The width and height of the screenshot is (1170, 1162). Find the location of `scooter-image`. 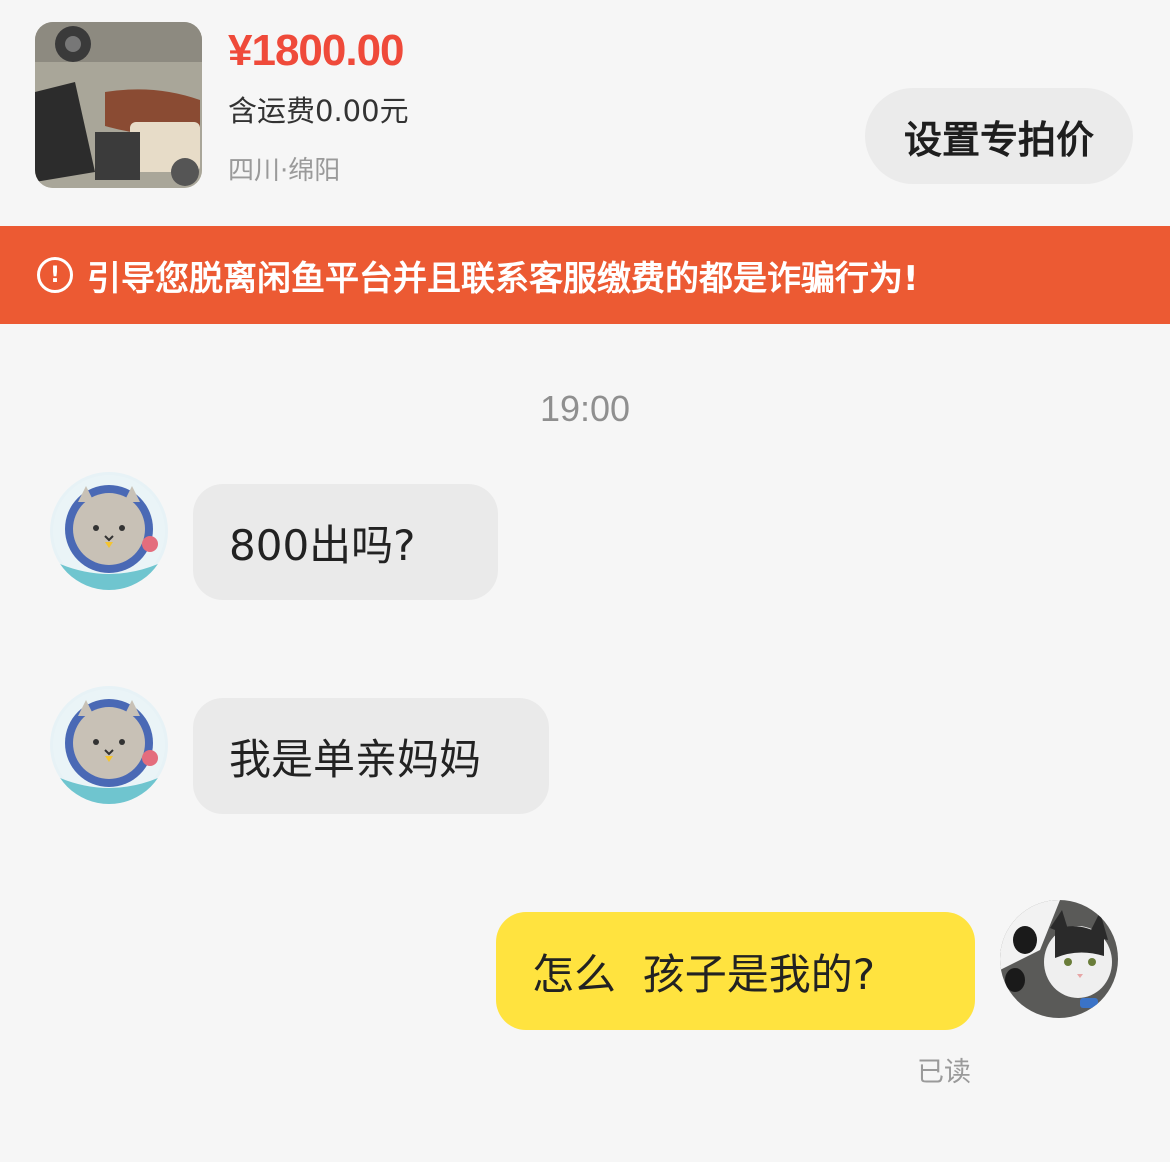

scooter-image is located at coordinates (118, 105).